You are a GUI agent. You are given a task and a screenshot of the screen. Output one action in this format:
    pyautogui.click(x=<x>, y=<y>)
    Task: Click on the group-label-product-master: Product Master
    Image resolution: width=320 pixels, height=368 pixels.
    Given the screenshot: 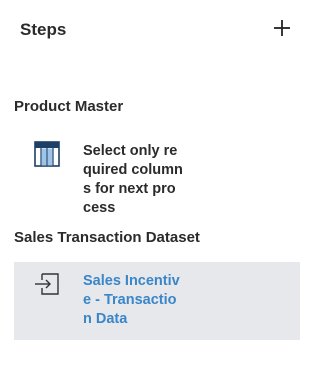 What is the action you would take?
    pyautogui.click(x=69, y=106)
    